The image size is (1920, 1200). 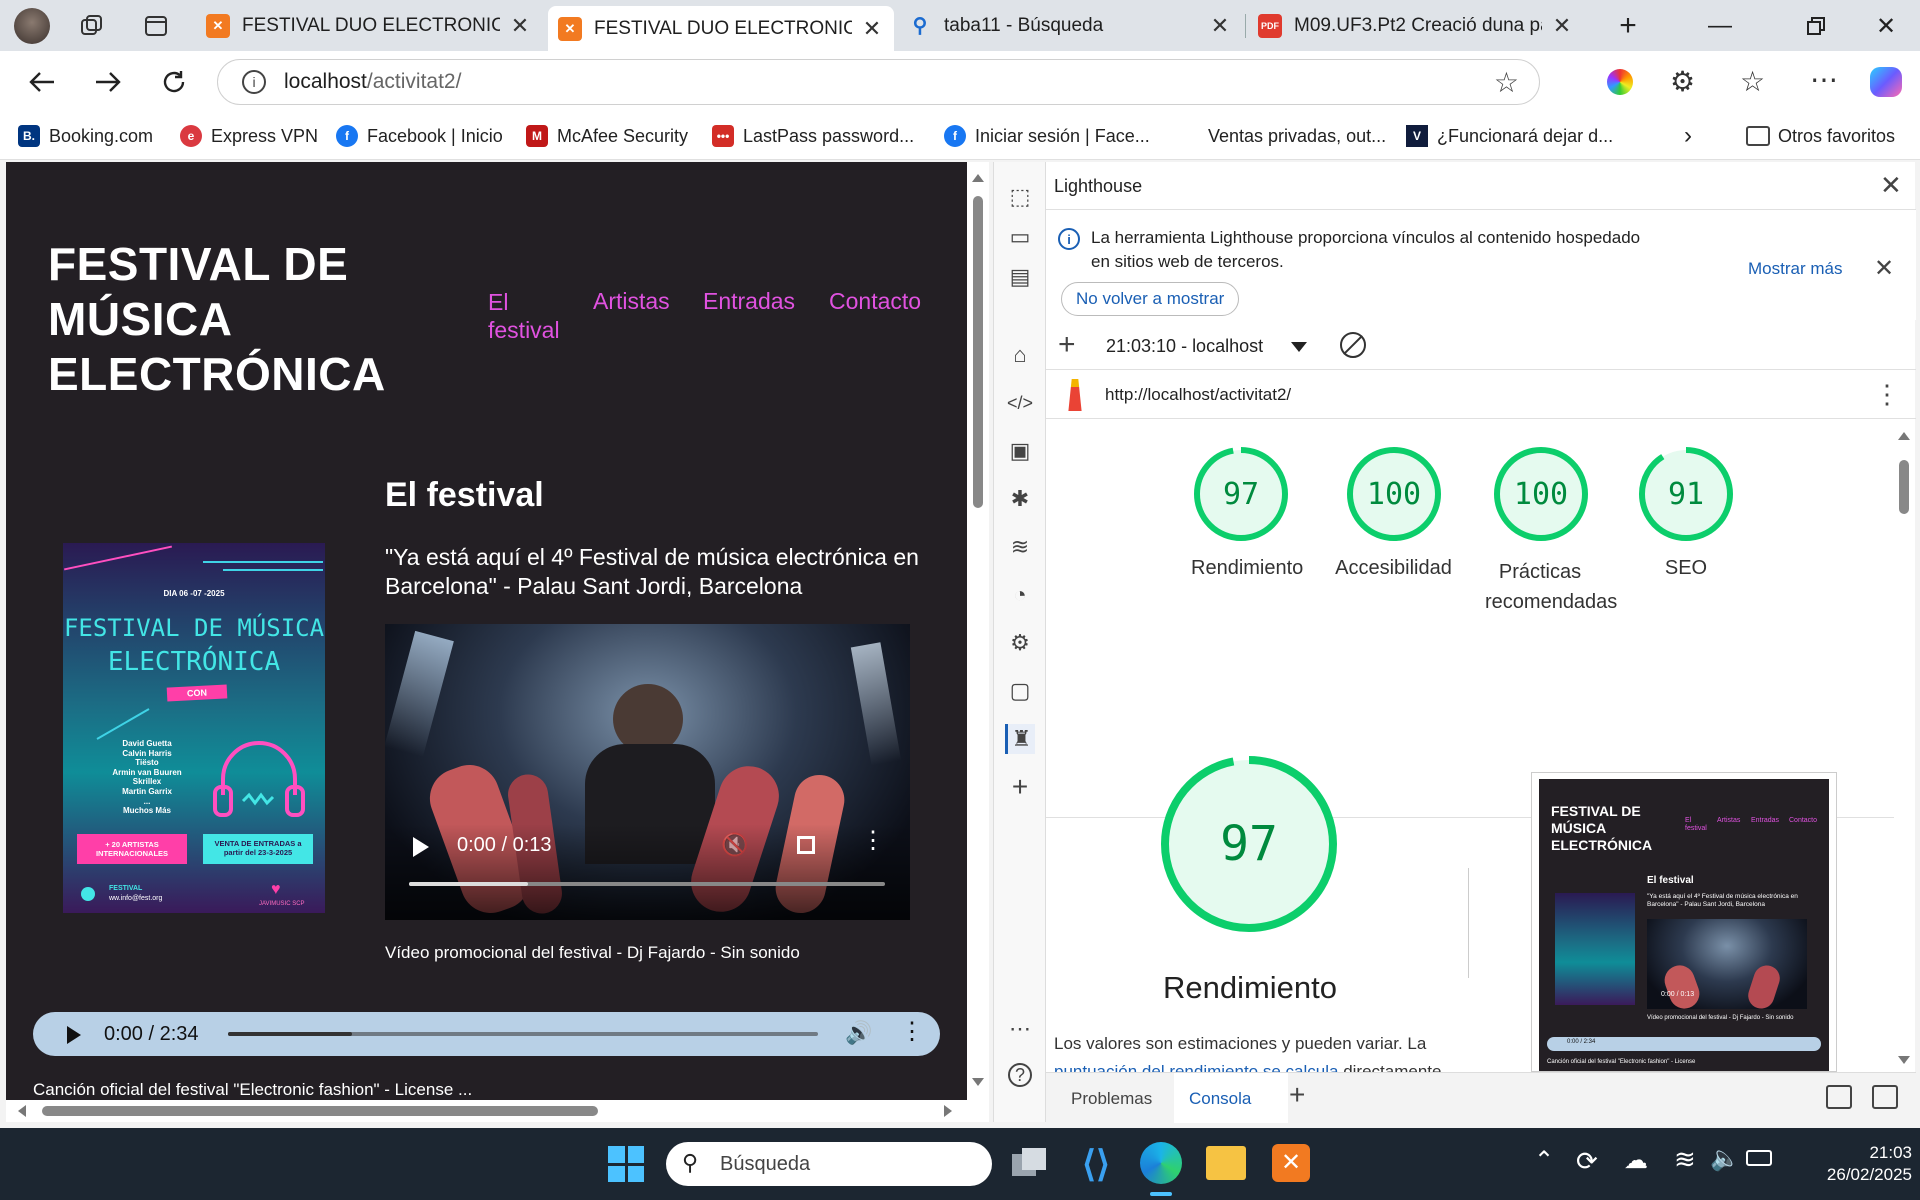 What do you see at coordinates (858, 1033) in the screenshot?
I see `volume-icon: 🔊` at bounding box center [858, 1033].